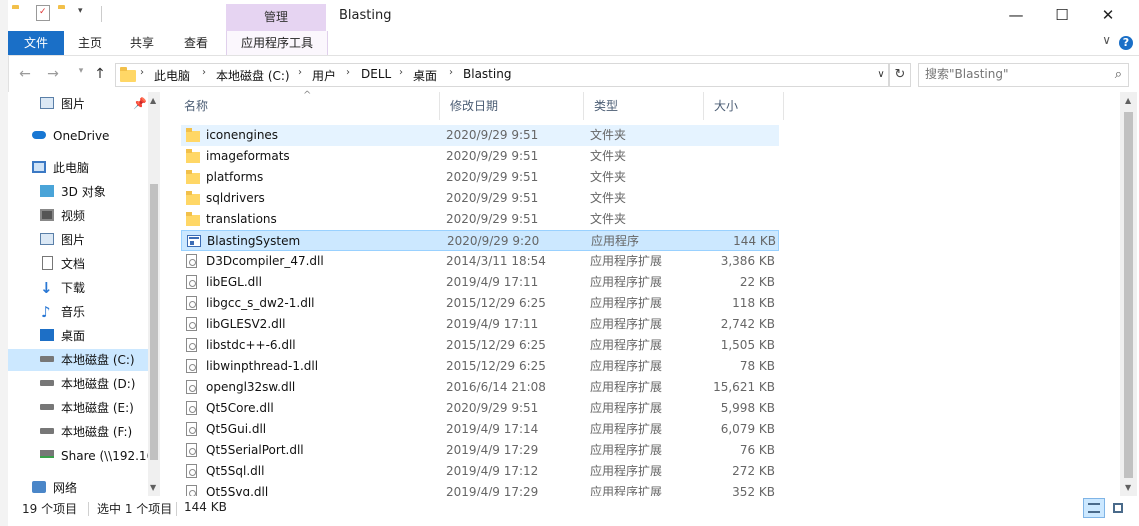 This screenshot has height=526, width=1139. Describe the element at coordinates (881, 75) in the screenshot. I see `address-dropdown-icon: ∨` at that location.